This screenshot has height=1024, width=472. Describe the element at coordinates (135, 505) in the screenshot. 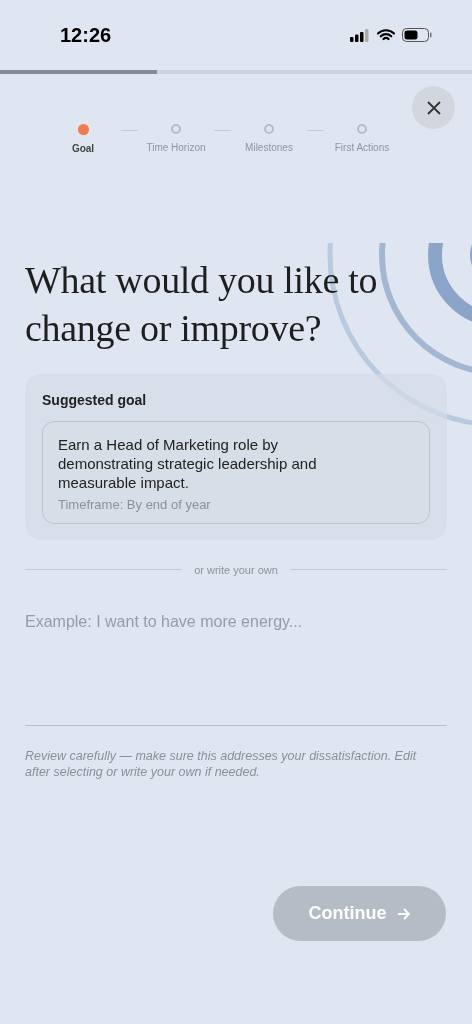

I see `timeframe-text: Timeframe: By end of year` at that location.